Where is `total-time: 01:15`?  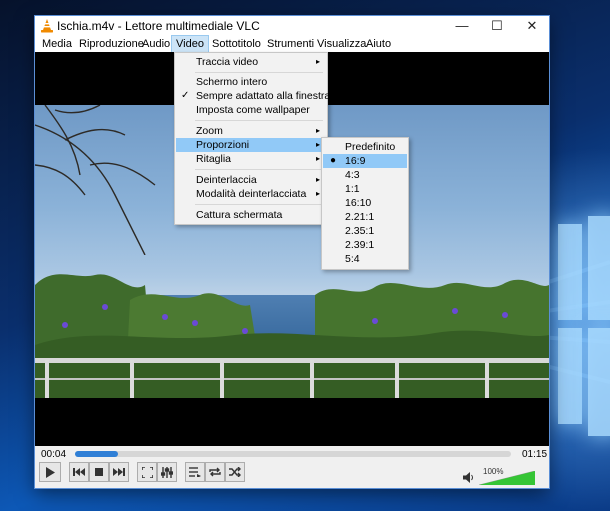 total-time: 01:15 is located at coordinates (535, 454).